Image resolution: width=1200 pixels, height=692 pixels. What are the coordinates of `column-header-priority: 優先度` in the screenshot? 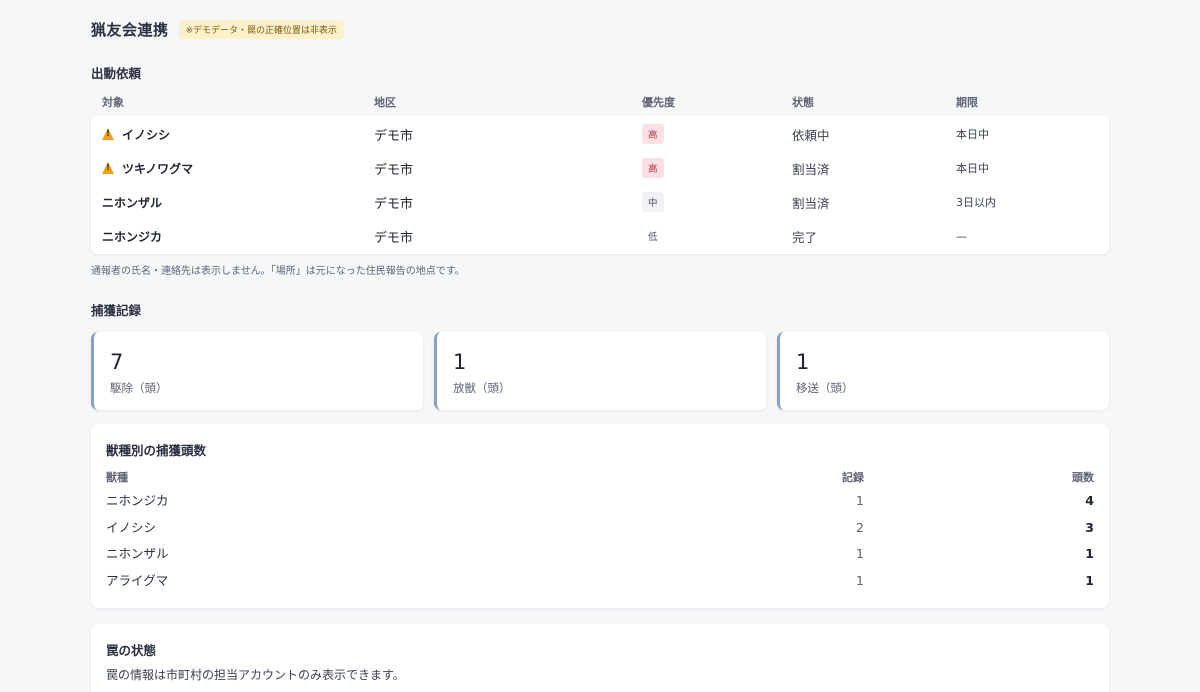 It's located at (658, 102).